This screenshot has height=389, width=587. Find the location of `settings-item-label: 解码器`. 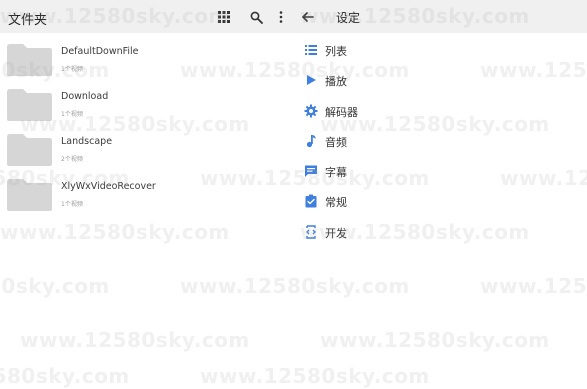

settings-item-label: 解码器 is located at coordinates (341, 112).